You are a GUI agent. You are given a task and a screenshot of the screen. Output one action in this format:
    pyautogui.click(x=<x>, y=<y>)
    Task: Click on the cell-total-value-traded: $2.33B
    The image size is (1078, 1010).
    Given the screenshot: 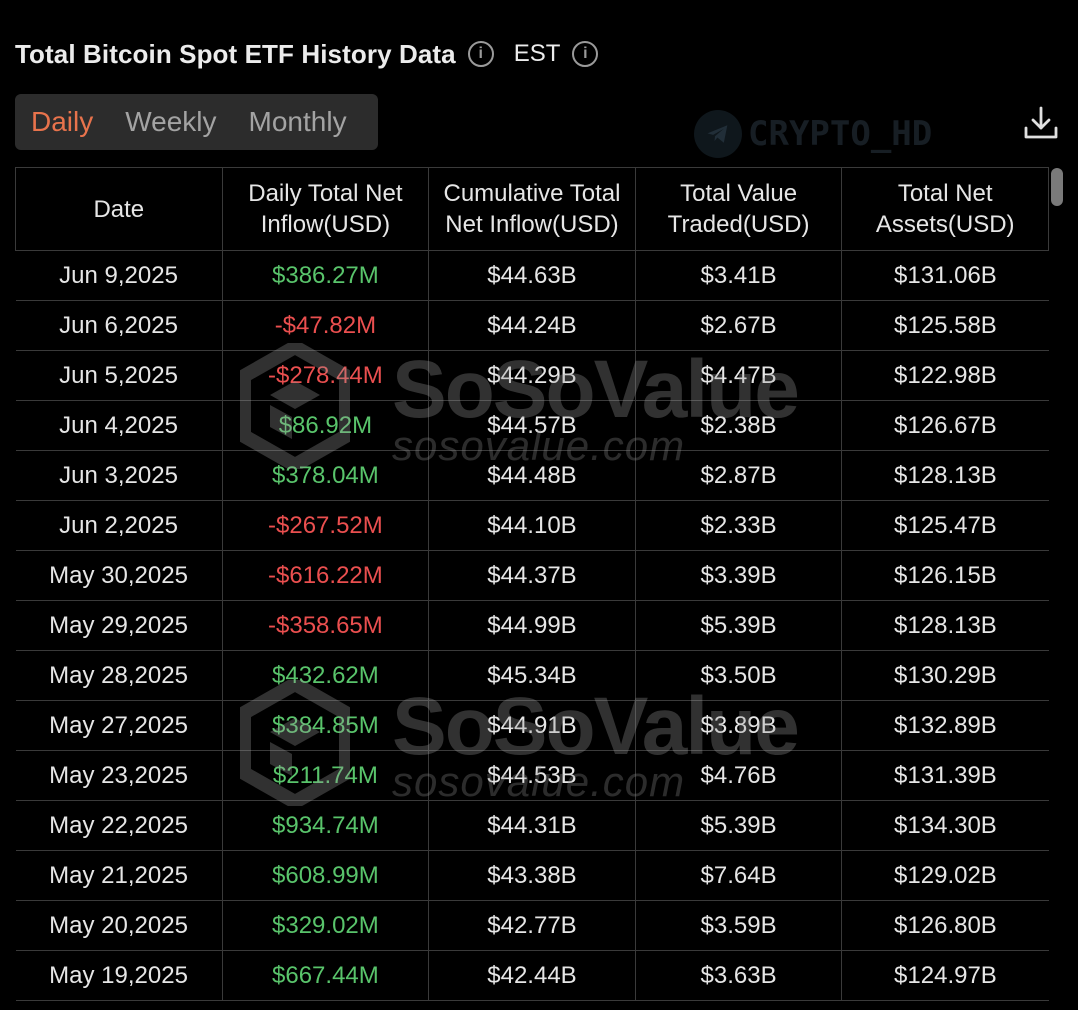 What is the action you would take?
    pyautogui.click(x=739, y=525)
    